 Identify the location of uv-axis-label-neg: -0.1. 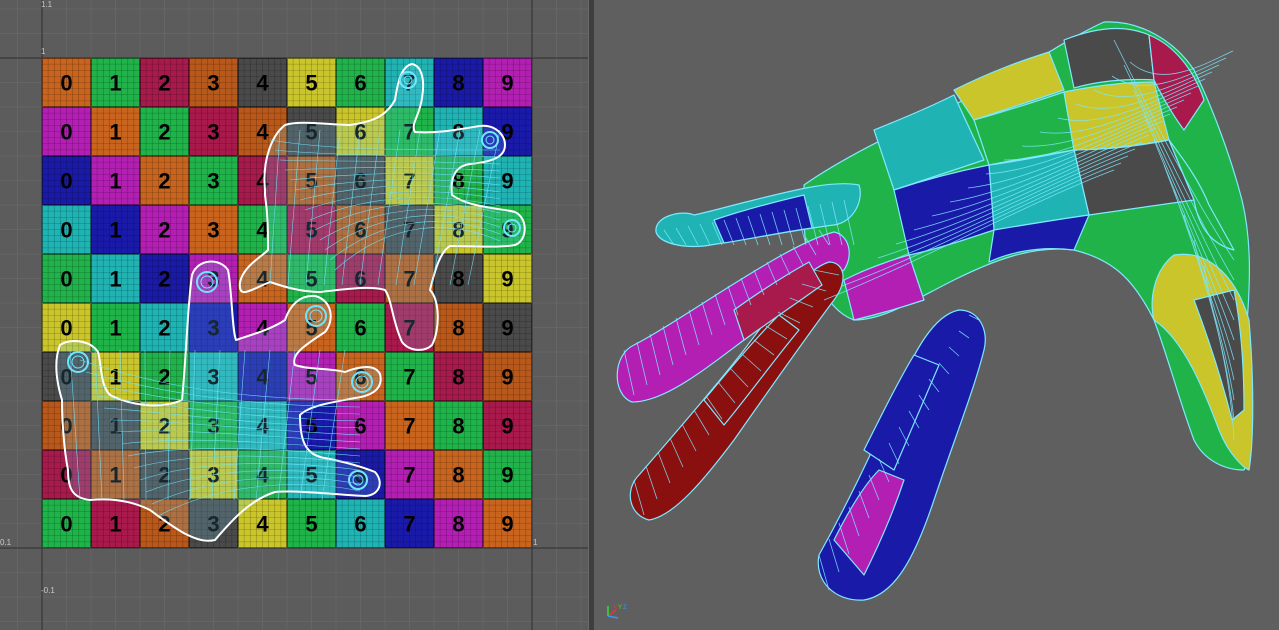
(48, 590).